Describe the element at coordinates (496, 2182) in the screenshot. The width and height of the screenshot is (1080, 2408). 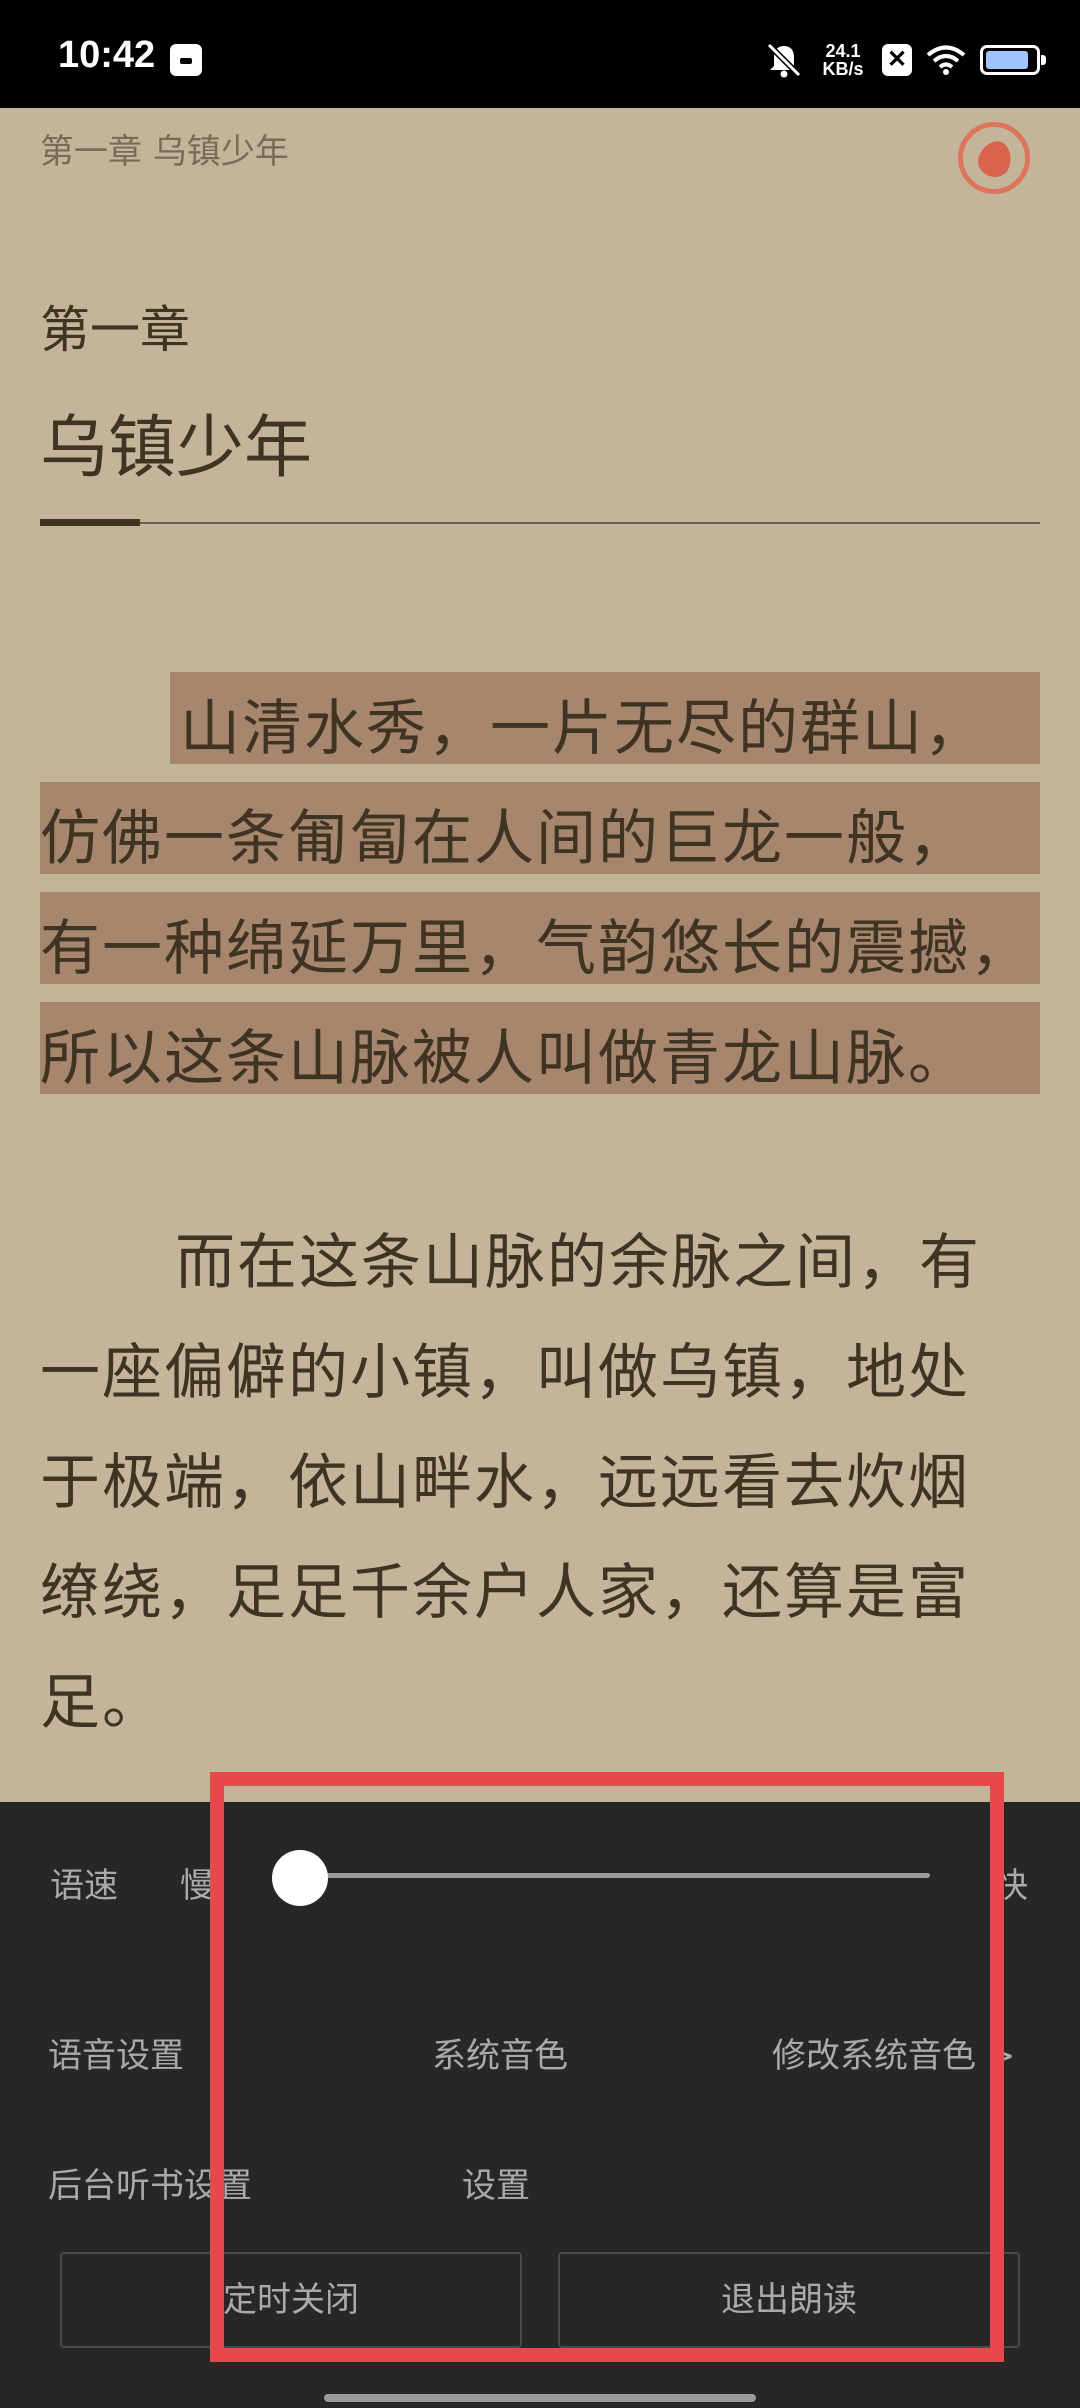
I see `background-settings-link: 设置` at that location.